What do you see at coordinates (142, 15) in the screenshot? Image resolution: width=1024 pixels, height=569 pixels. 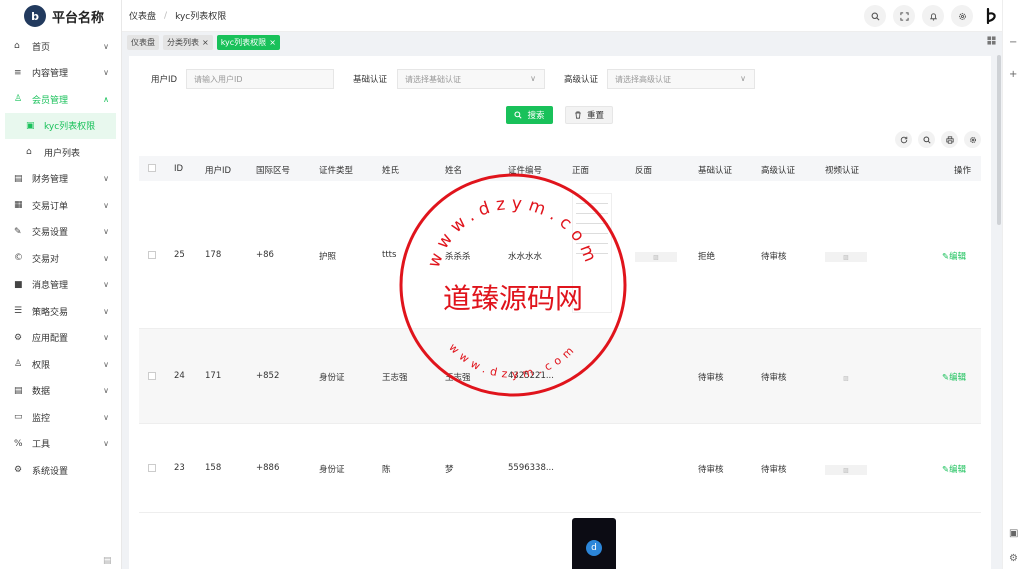 I see `breadcrumb-home: 仪表盘` at bounding box center [142, 15].